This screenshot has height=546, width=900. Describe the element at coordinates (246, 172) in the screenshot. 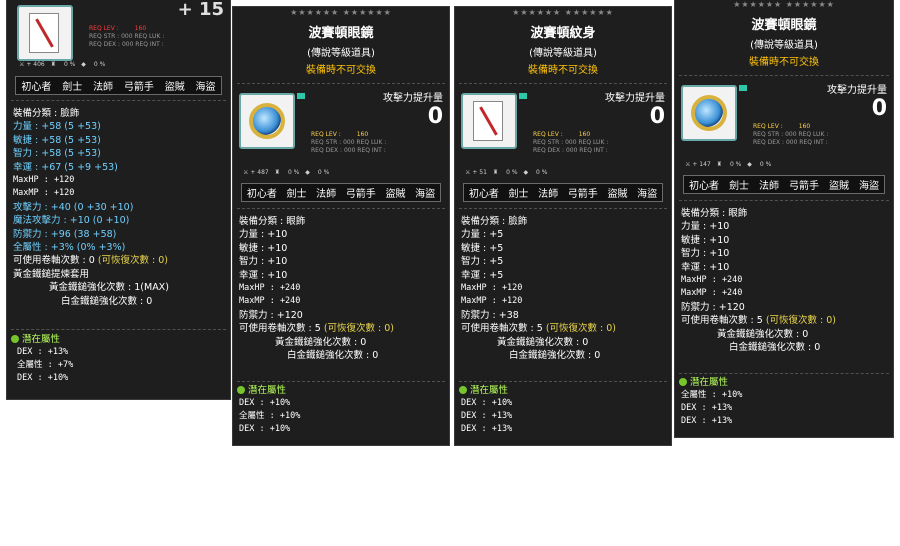

I see `attack-gain-icon: ⚔` at that location.